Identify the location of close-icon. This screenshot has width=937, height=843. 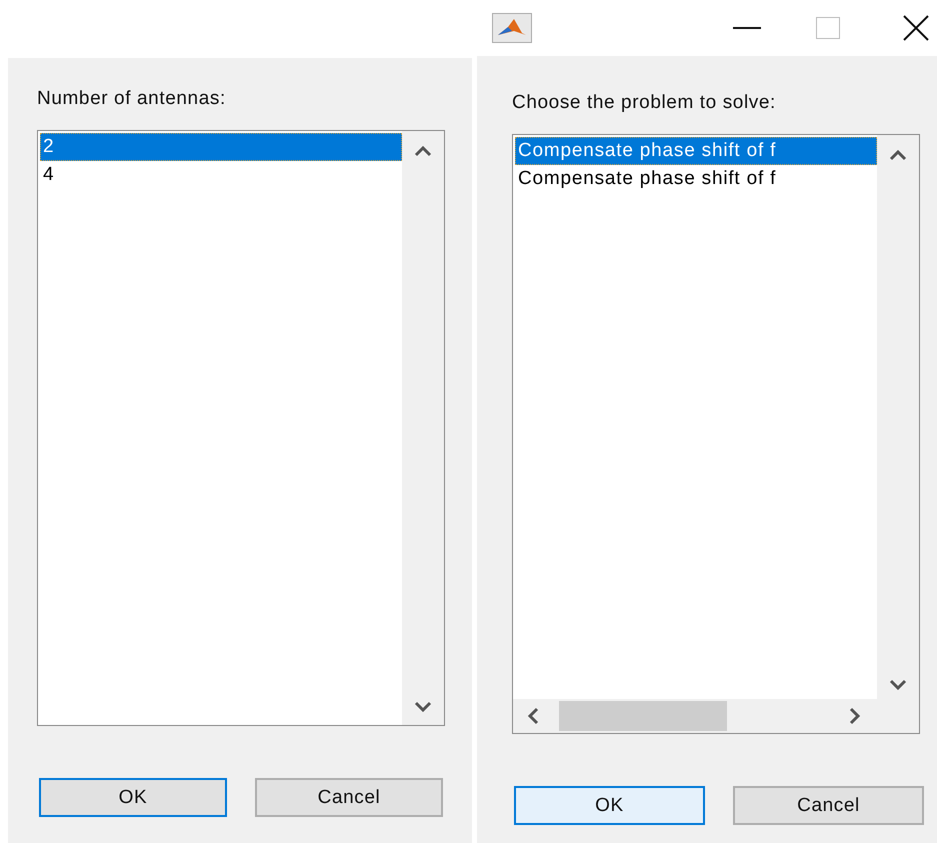
(916, 28).